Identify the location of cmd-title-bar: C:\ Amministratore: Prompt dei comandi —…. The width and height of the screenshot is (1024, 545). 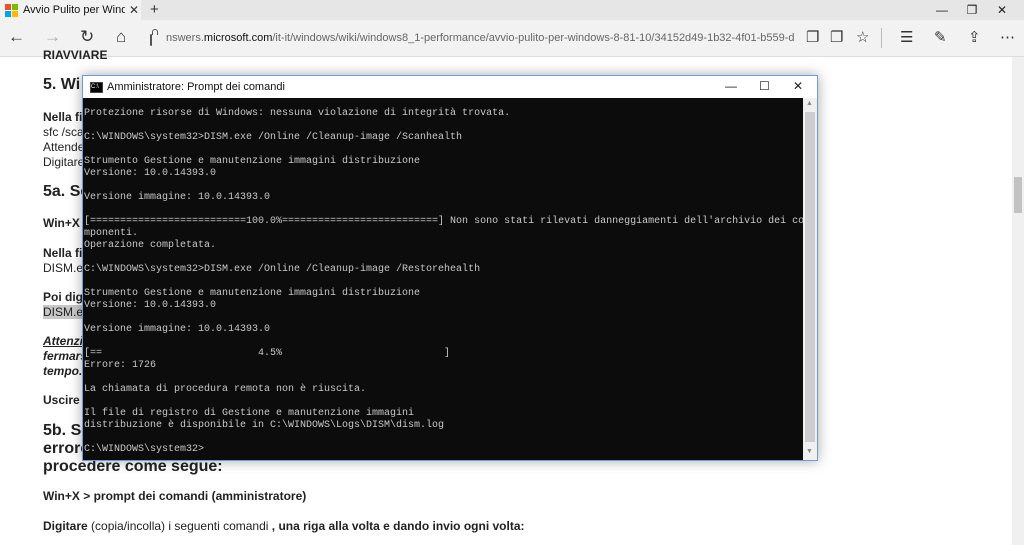
(450, 87).